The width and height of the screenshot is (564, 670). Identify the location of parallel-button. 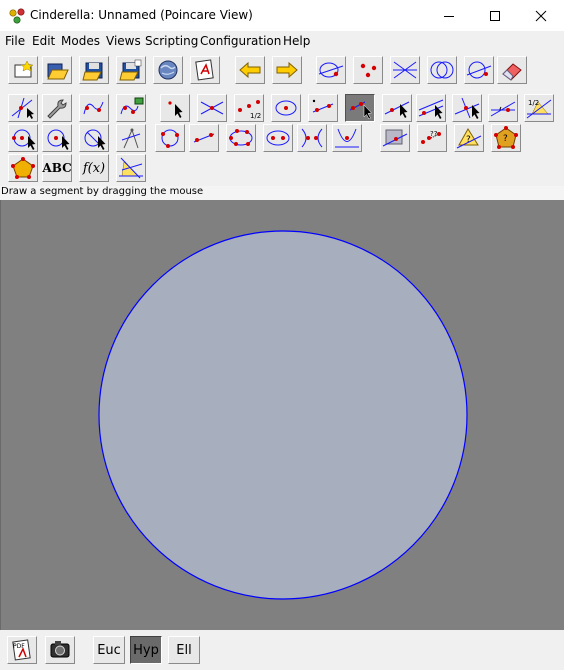
(431, 108).